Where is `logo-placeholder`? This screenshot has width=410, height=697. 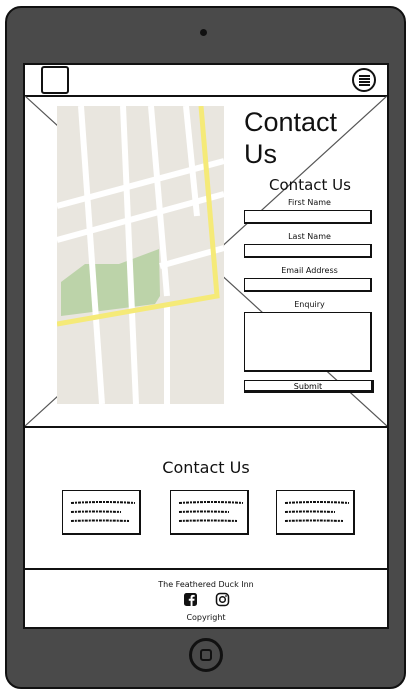 logo-placeholder is located at coordinates (55, 80).